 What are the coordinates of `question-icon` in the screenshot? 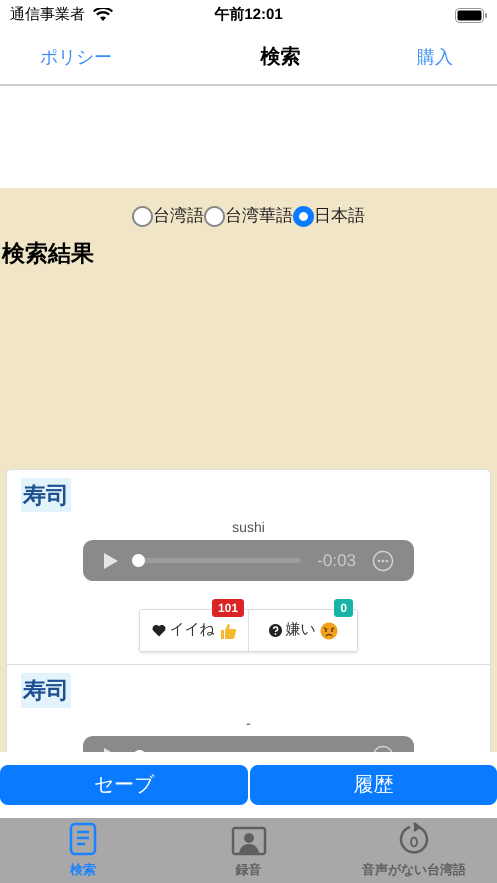 It's located at (275, 630).